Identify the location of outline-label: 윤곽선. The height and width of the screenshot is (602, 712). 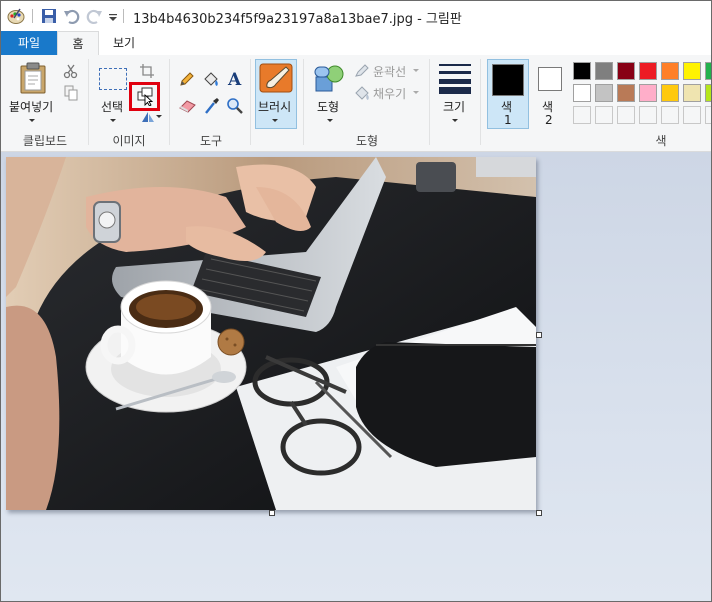
(389, 71).